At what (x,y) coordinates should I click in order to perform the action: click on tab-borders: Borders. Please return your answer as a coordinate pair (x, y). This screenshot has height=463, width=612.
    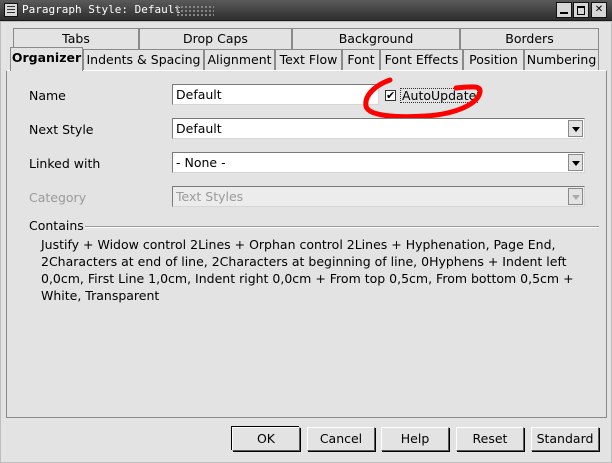
    Looking at the image, I should click on (529, 38).